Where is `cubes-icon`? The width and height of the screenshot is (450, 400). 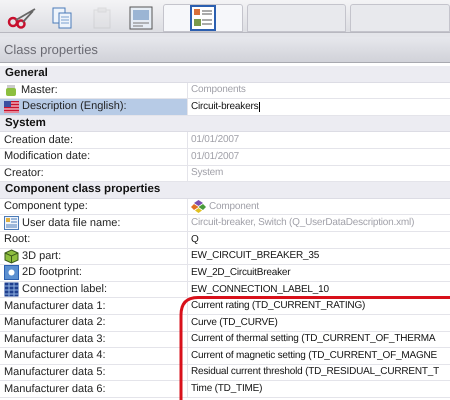
cubes-icon is located at coordinates (198, 207).